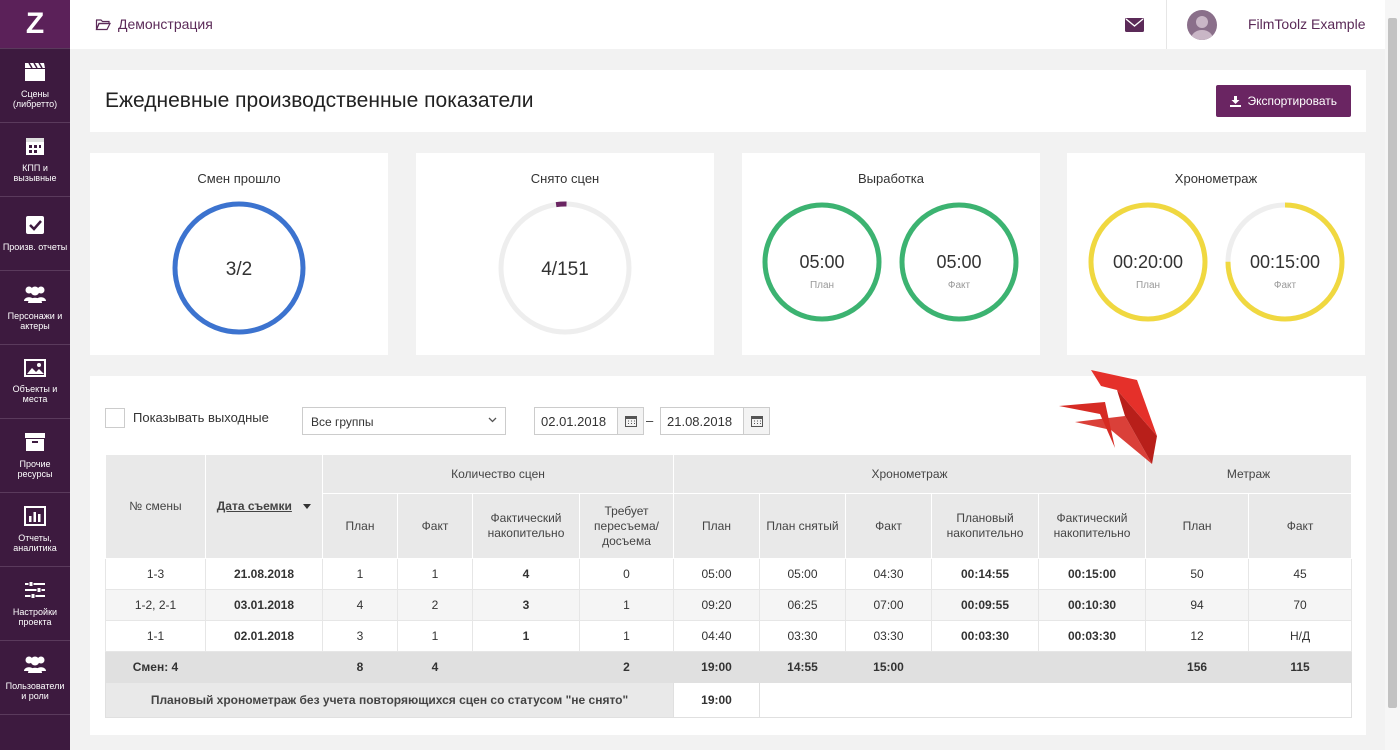 This screenshot has width=1400, height=750. I want to click on page-scrollbar, so click(1392, 375).